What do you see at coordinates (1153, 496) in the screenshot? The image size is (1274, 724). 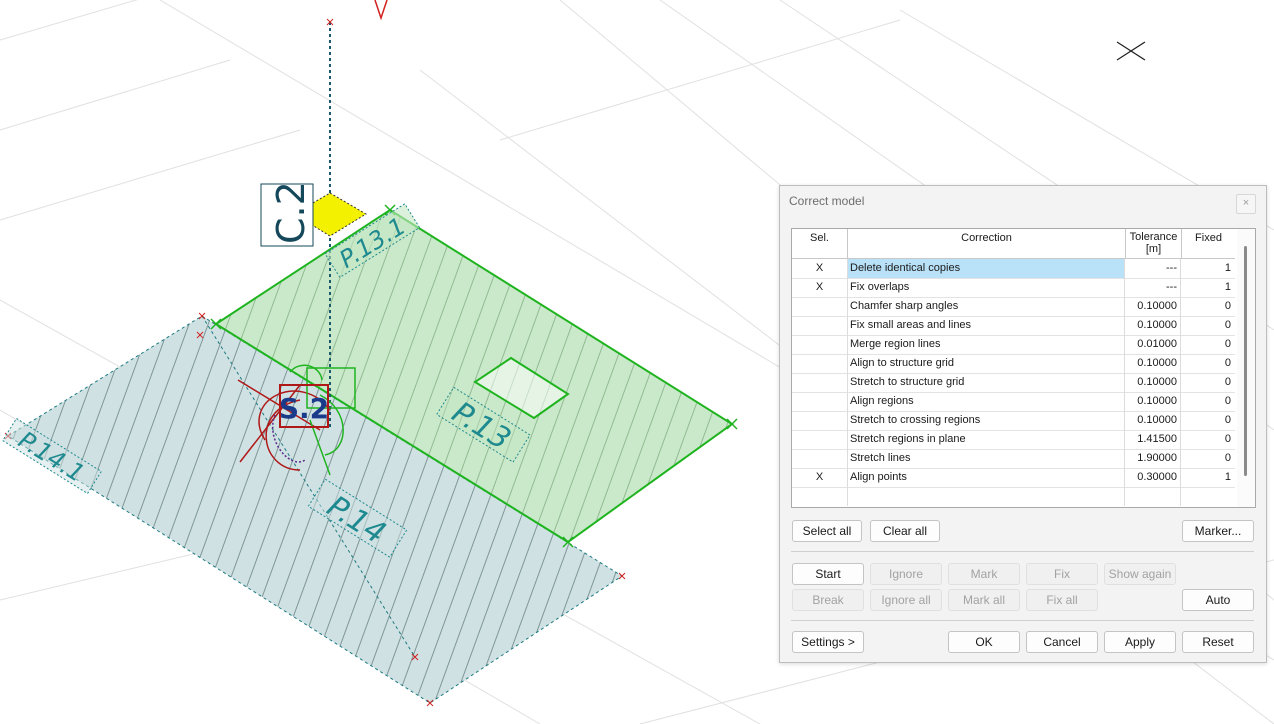 I see `cell-tolerance` at bounding box center [1153, 496].